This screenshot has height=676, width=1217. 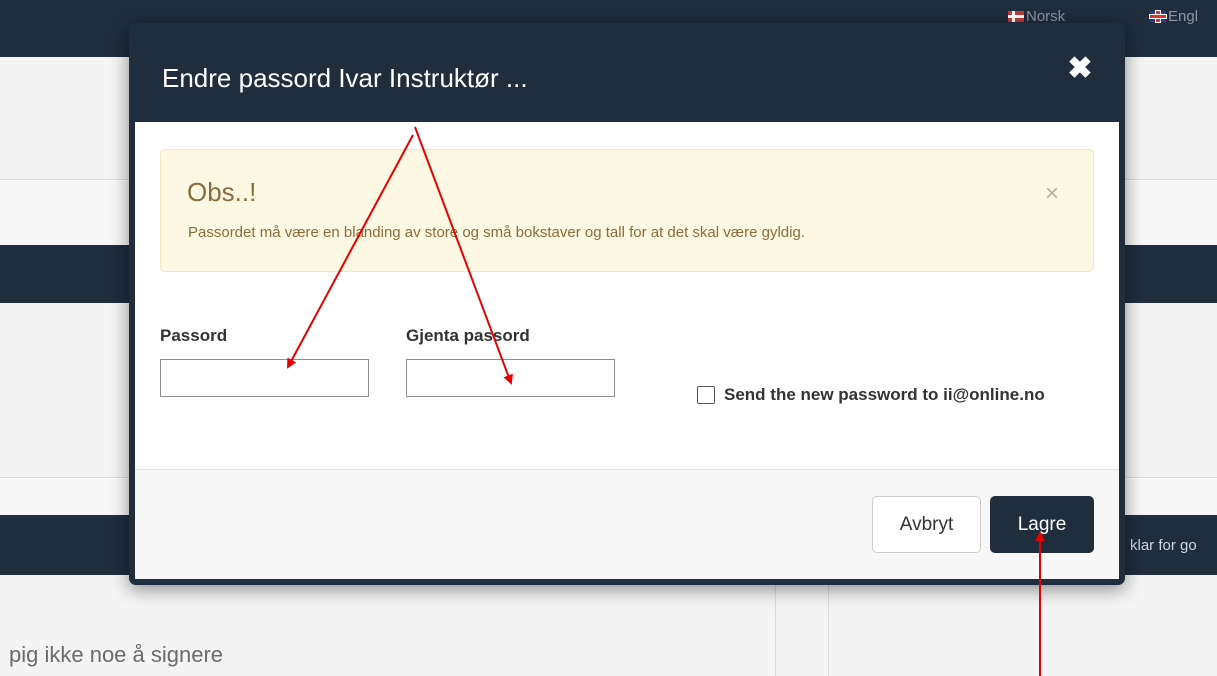 I want to click on send-password-checkbox, so click(x=706, y=395).